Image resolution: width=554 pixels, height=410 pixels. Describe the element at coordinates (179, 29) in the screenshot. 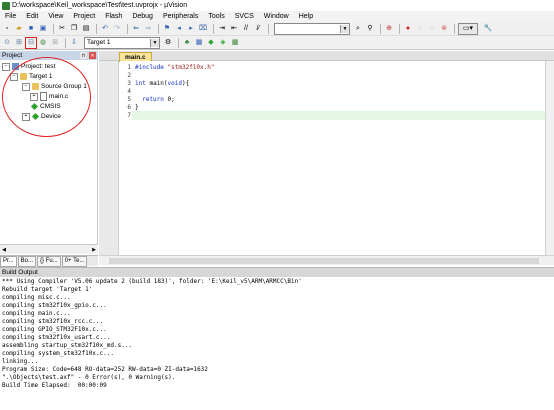

I see `bookmark-prev-icon: ◂` at that location.